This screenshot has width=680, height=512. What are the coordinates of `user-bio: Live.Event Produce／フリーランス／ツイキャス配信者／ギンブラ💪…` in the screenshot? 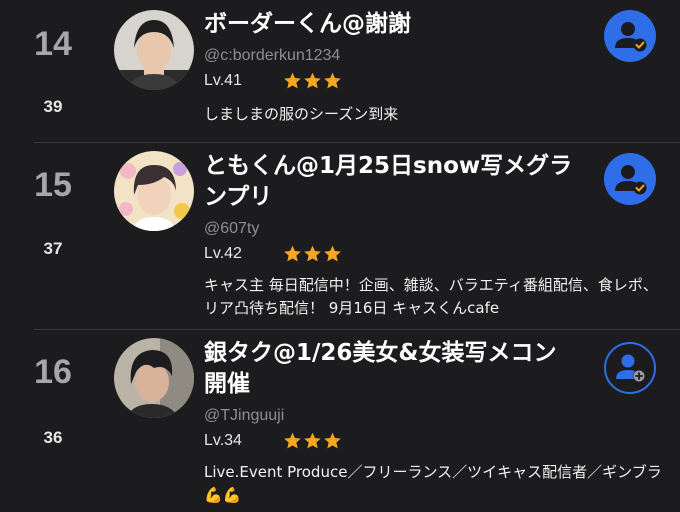 It's located at (433, 483).